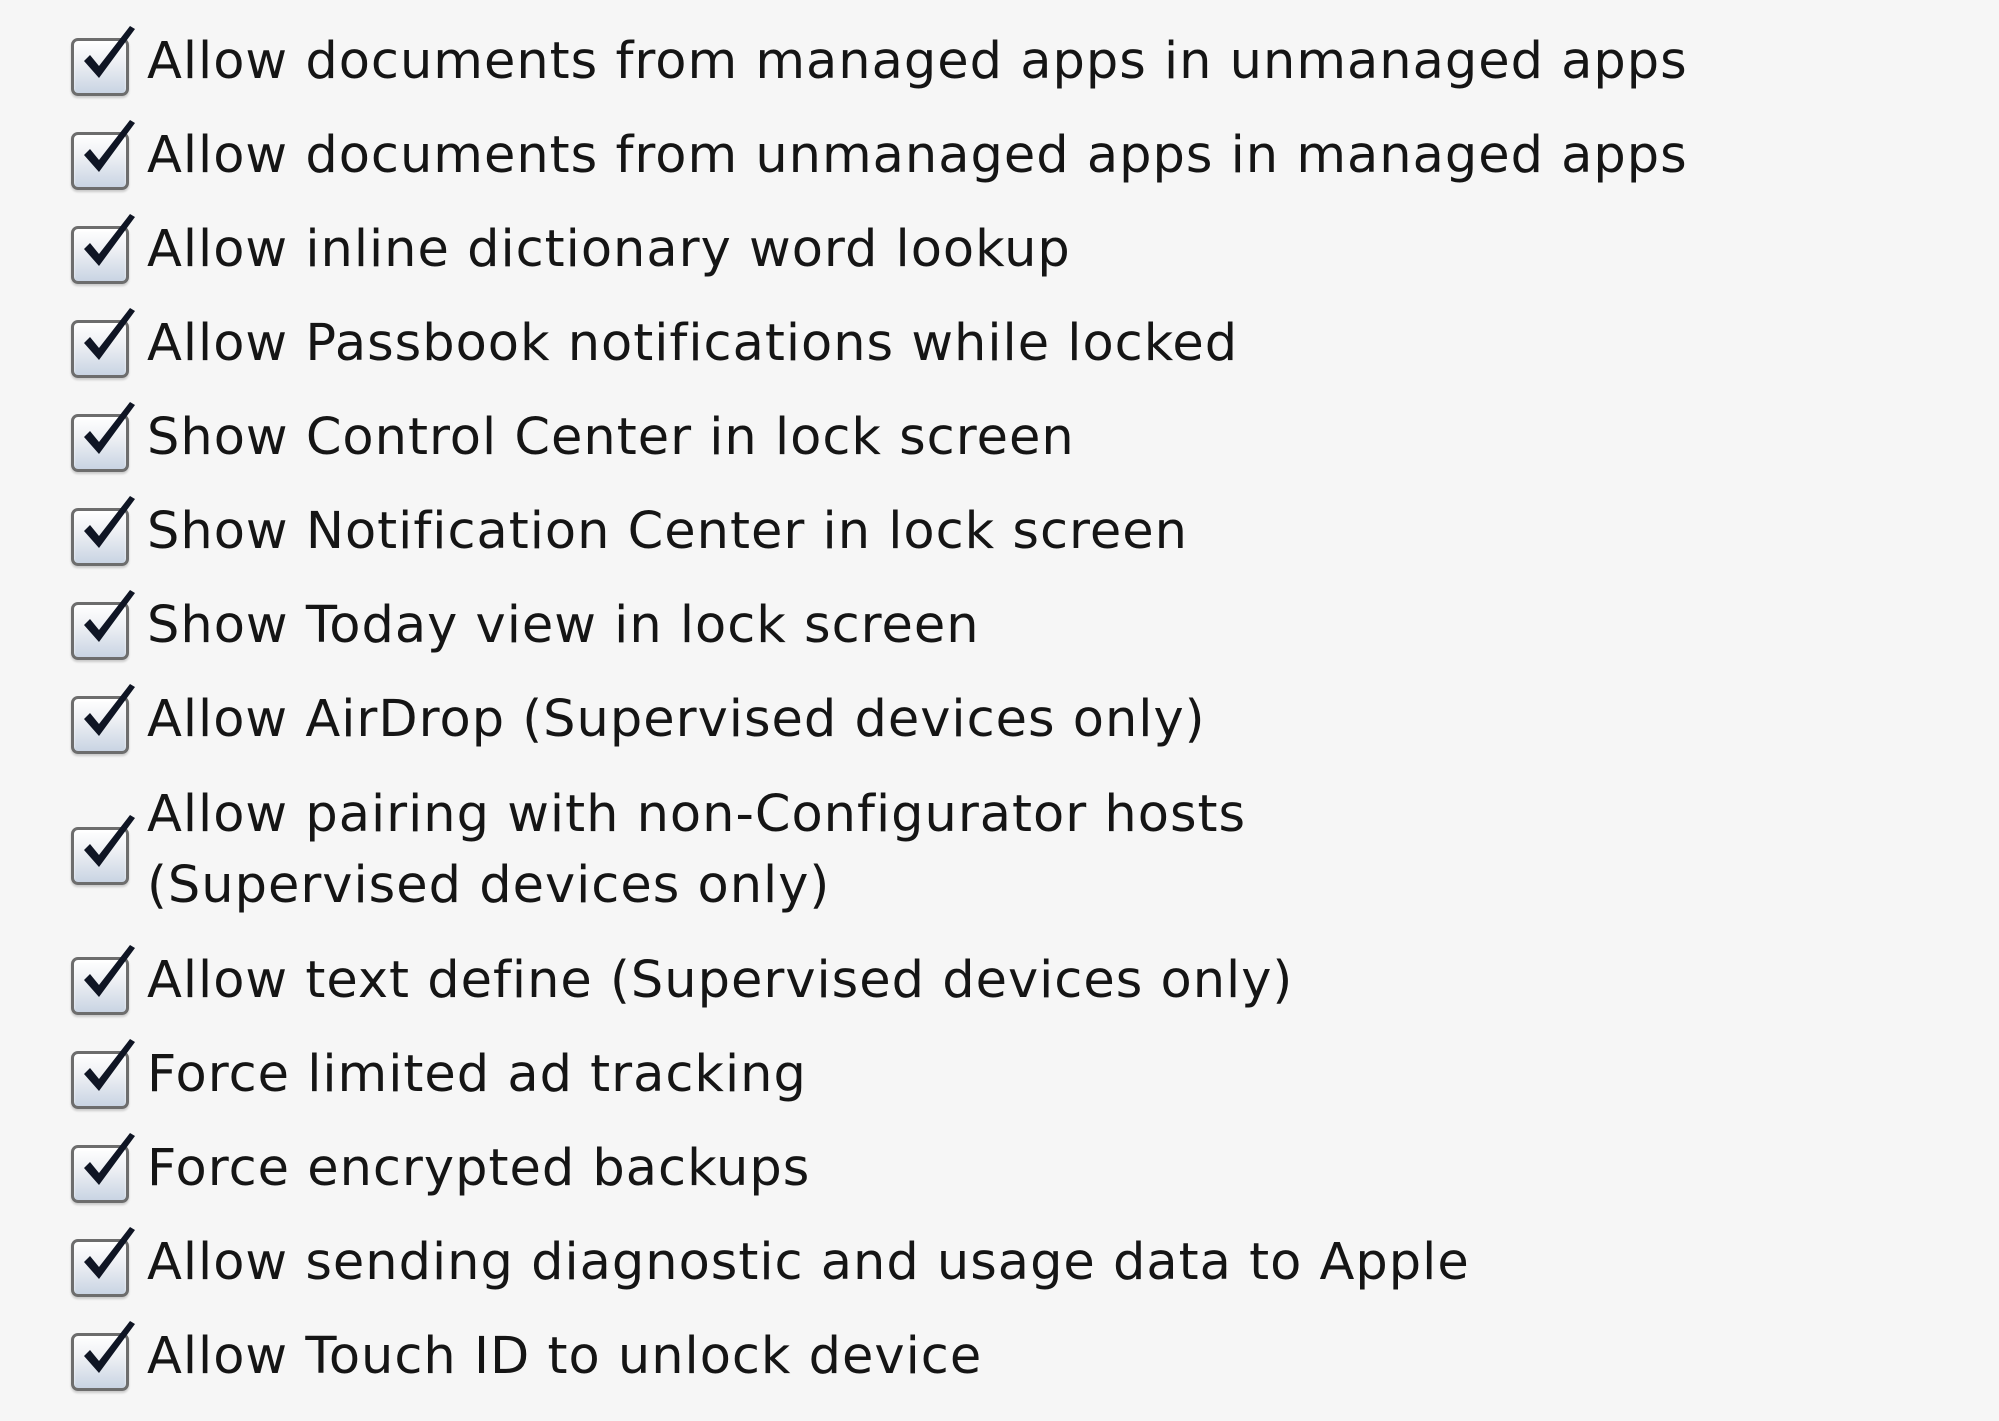 This screenshot has width=1999, height=1421. I want to click on option-label: Show Notification Center in lock screen, so click(667, 531).